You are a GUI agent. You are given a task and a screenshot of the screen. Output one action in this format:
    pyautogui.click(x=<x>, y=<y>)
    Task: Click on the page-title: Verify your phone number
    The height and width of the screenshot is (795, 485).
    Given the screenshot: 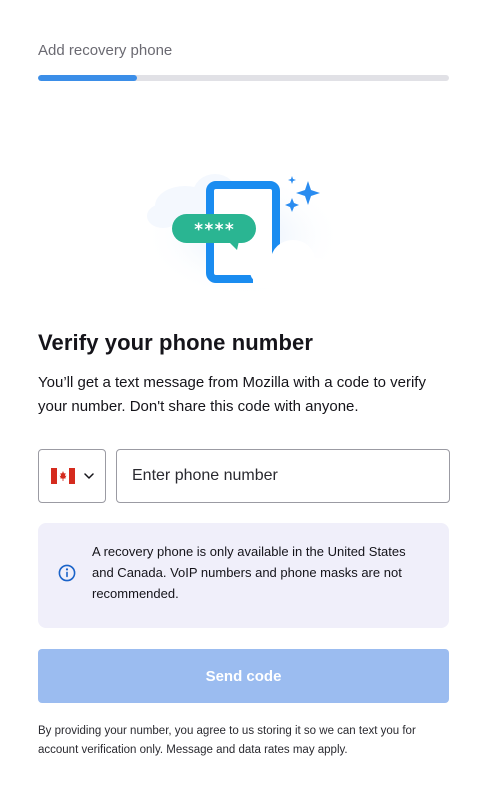 What is the action you would take?
    pyautogui.click(x=176, y=342)
    